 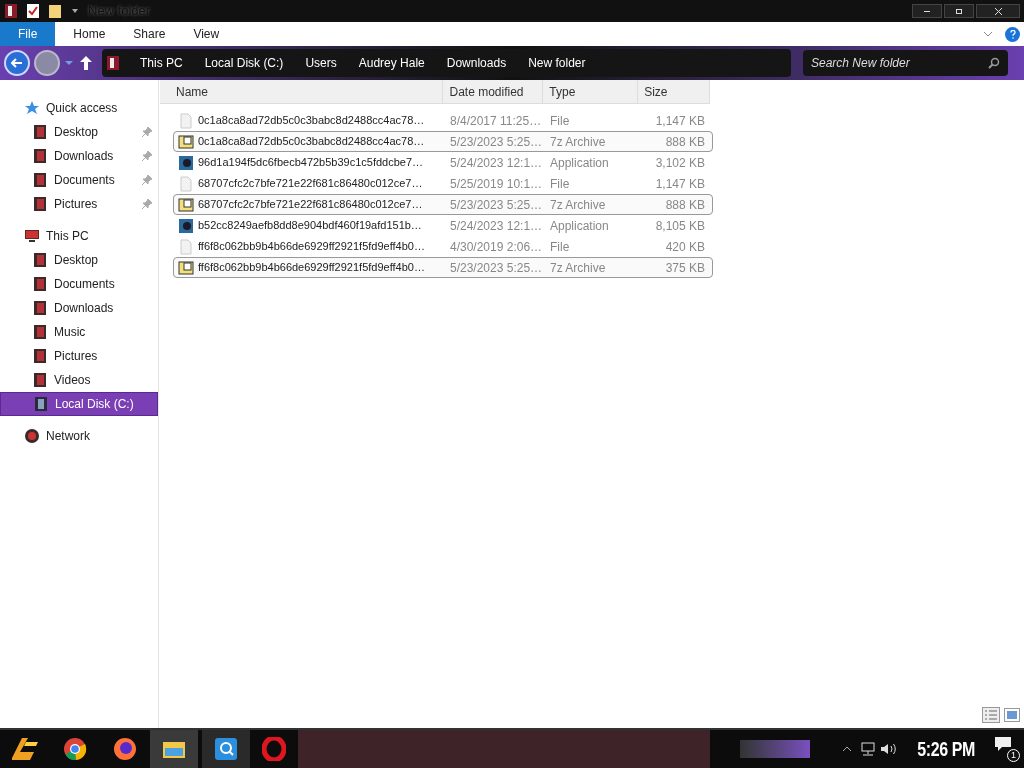 What do you see at coordinates (33, 11) in the screenshot?
I see `properties-icon` at bounding box center [33, 11].